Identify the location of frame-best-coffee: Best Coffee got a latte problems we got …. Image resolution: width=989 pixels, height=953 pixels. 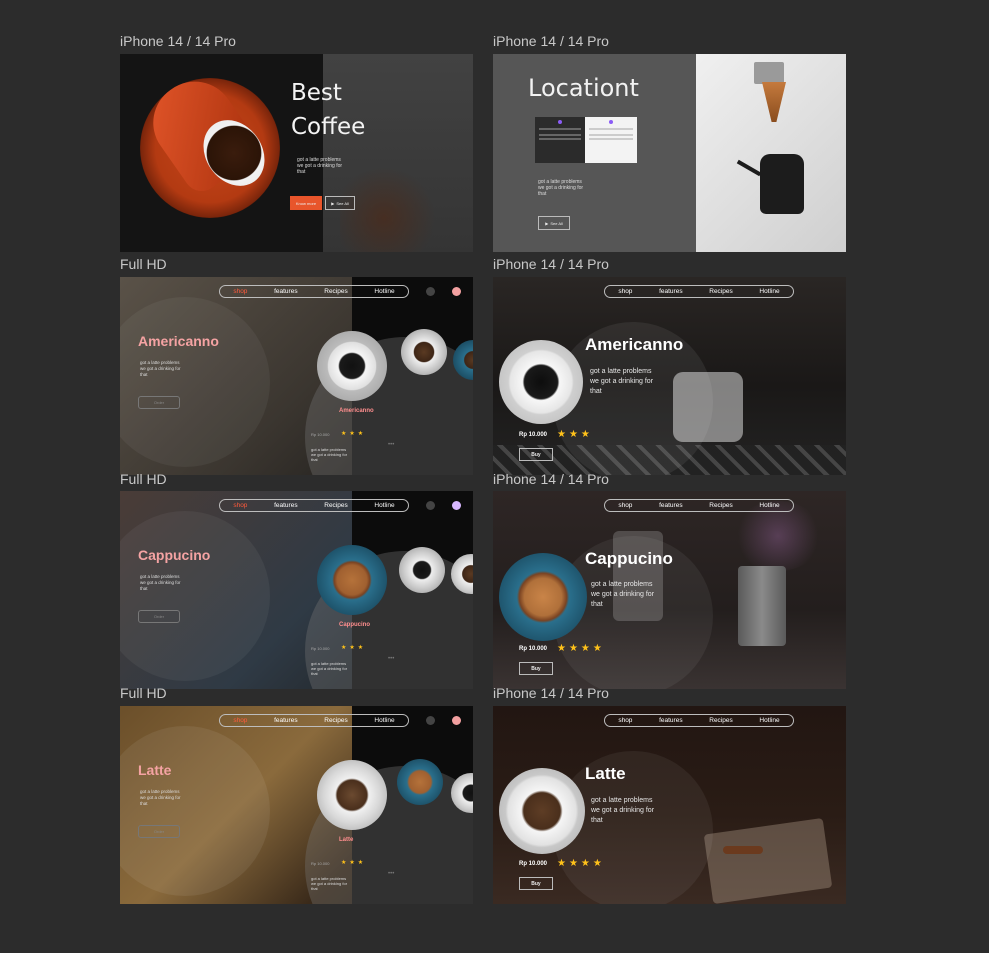
(296, 153).